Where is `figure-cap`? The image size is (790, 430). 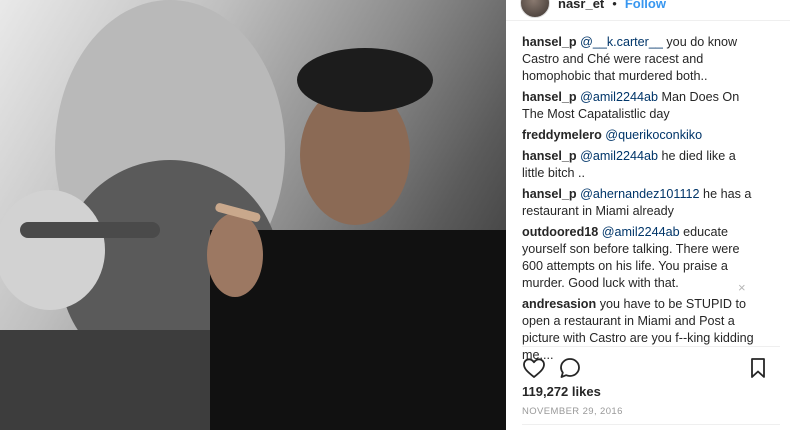 figure-cap is located at coordinates (365, 80).